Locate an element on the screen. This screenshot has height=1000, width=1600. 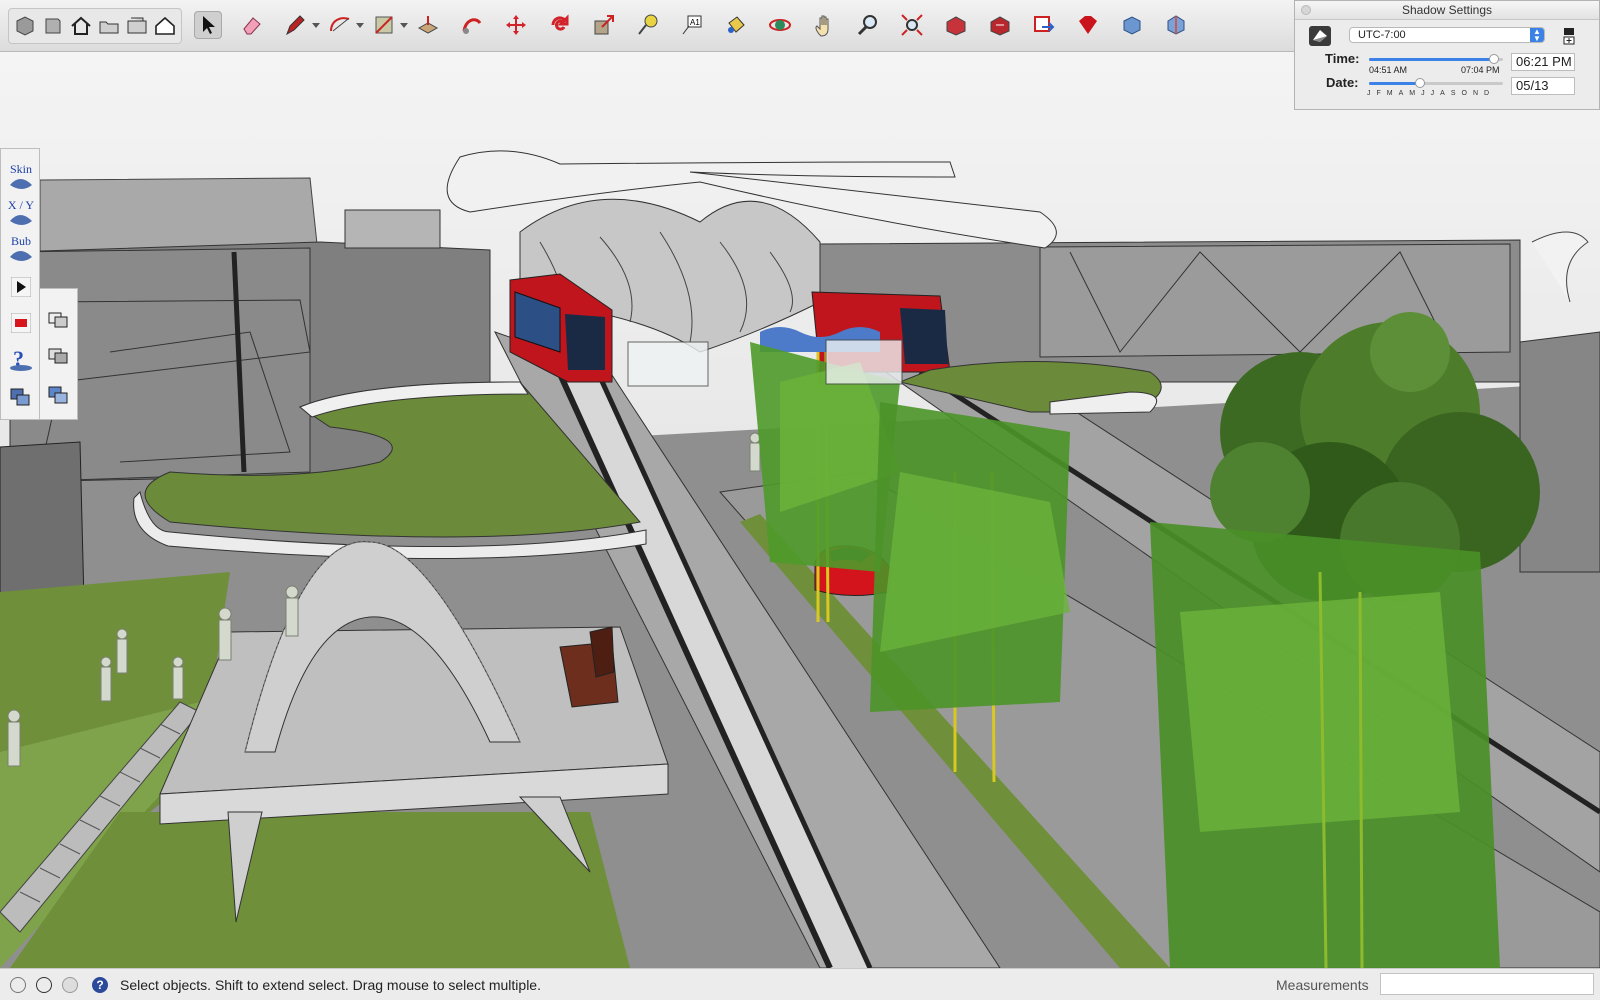
orbit-icon is located at coordinates (780, 25).